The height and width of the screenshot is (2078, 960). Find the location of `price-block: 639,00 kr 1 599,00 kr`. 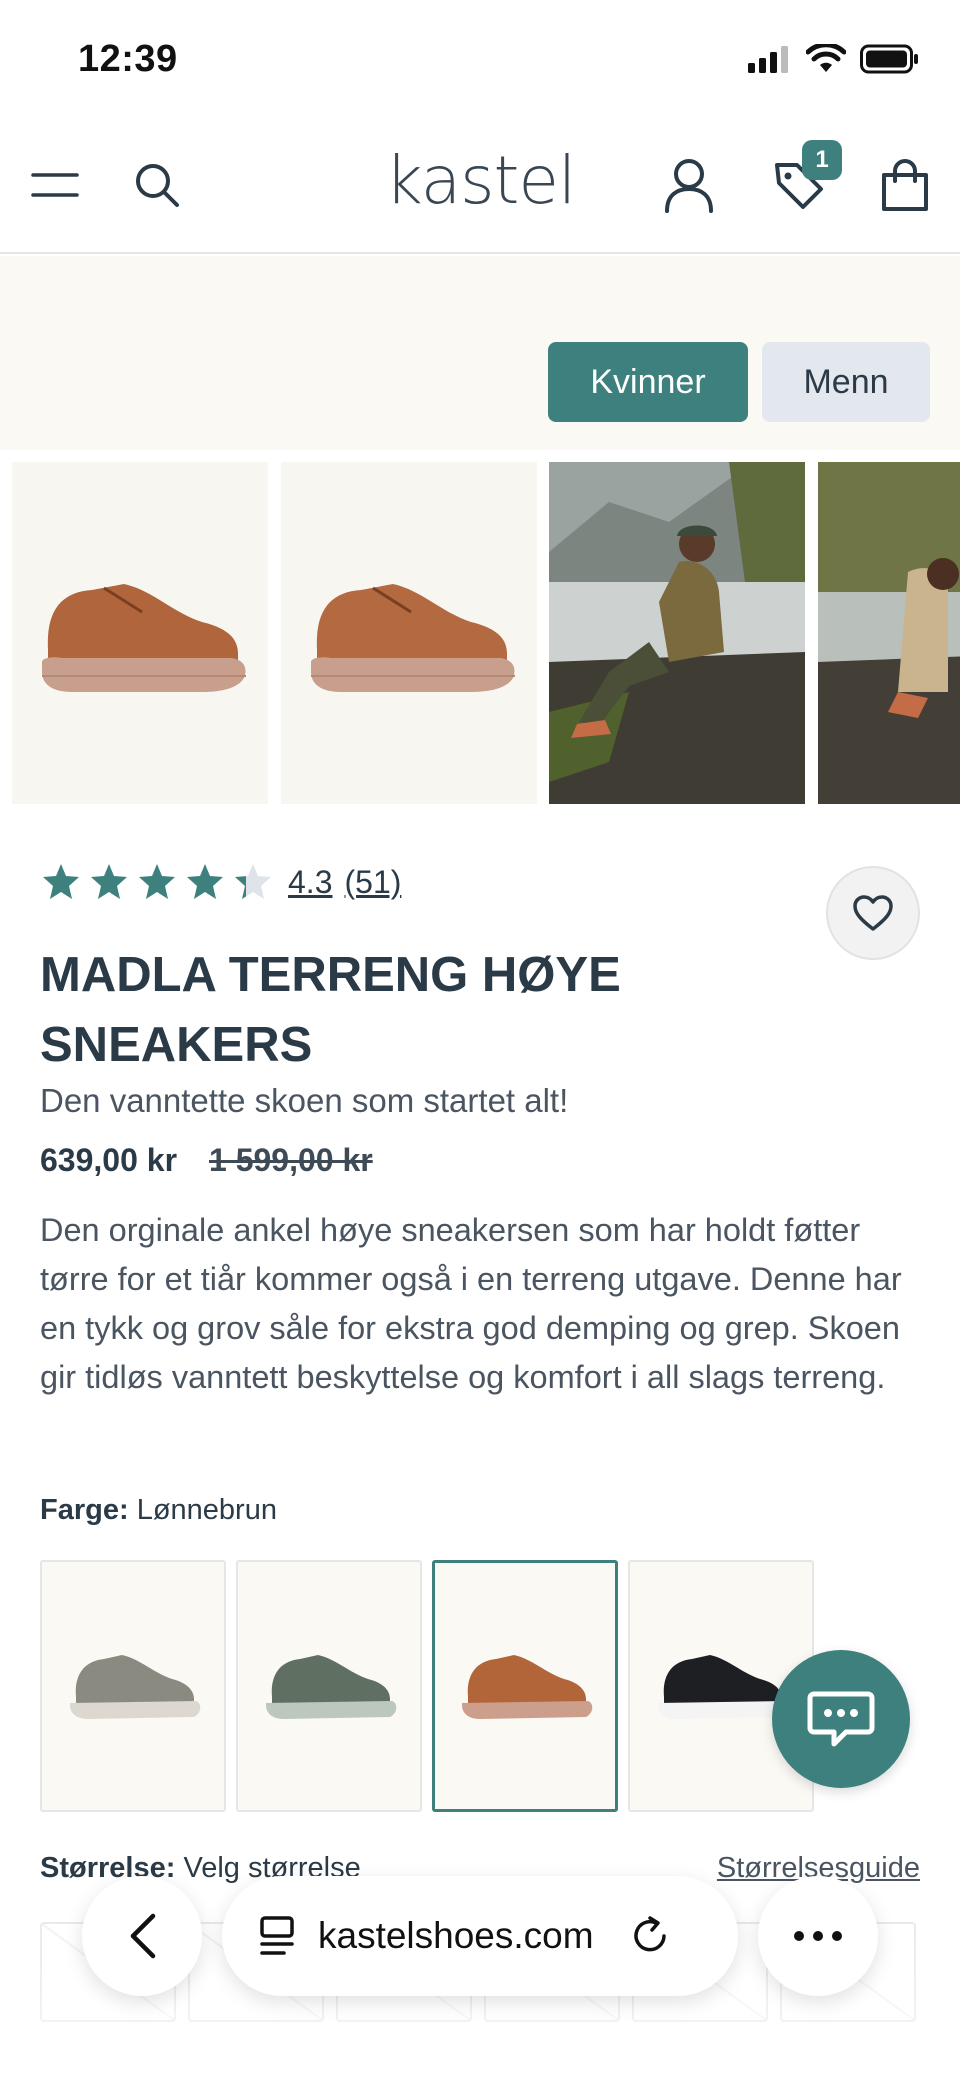

price-block: 639,00 kr 1 599,00 kr is located at coordinates (206, 1160).